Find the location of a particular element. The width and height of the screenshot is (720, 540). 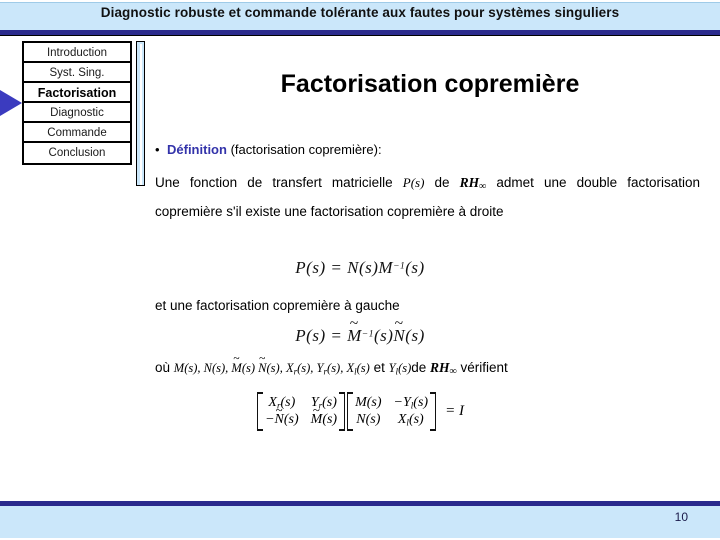

space-rh-subscript-2: ∞ is located at coordinates (453, 371).